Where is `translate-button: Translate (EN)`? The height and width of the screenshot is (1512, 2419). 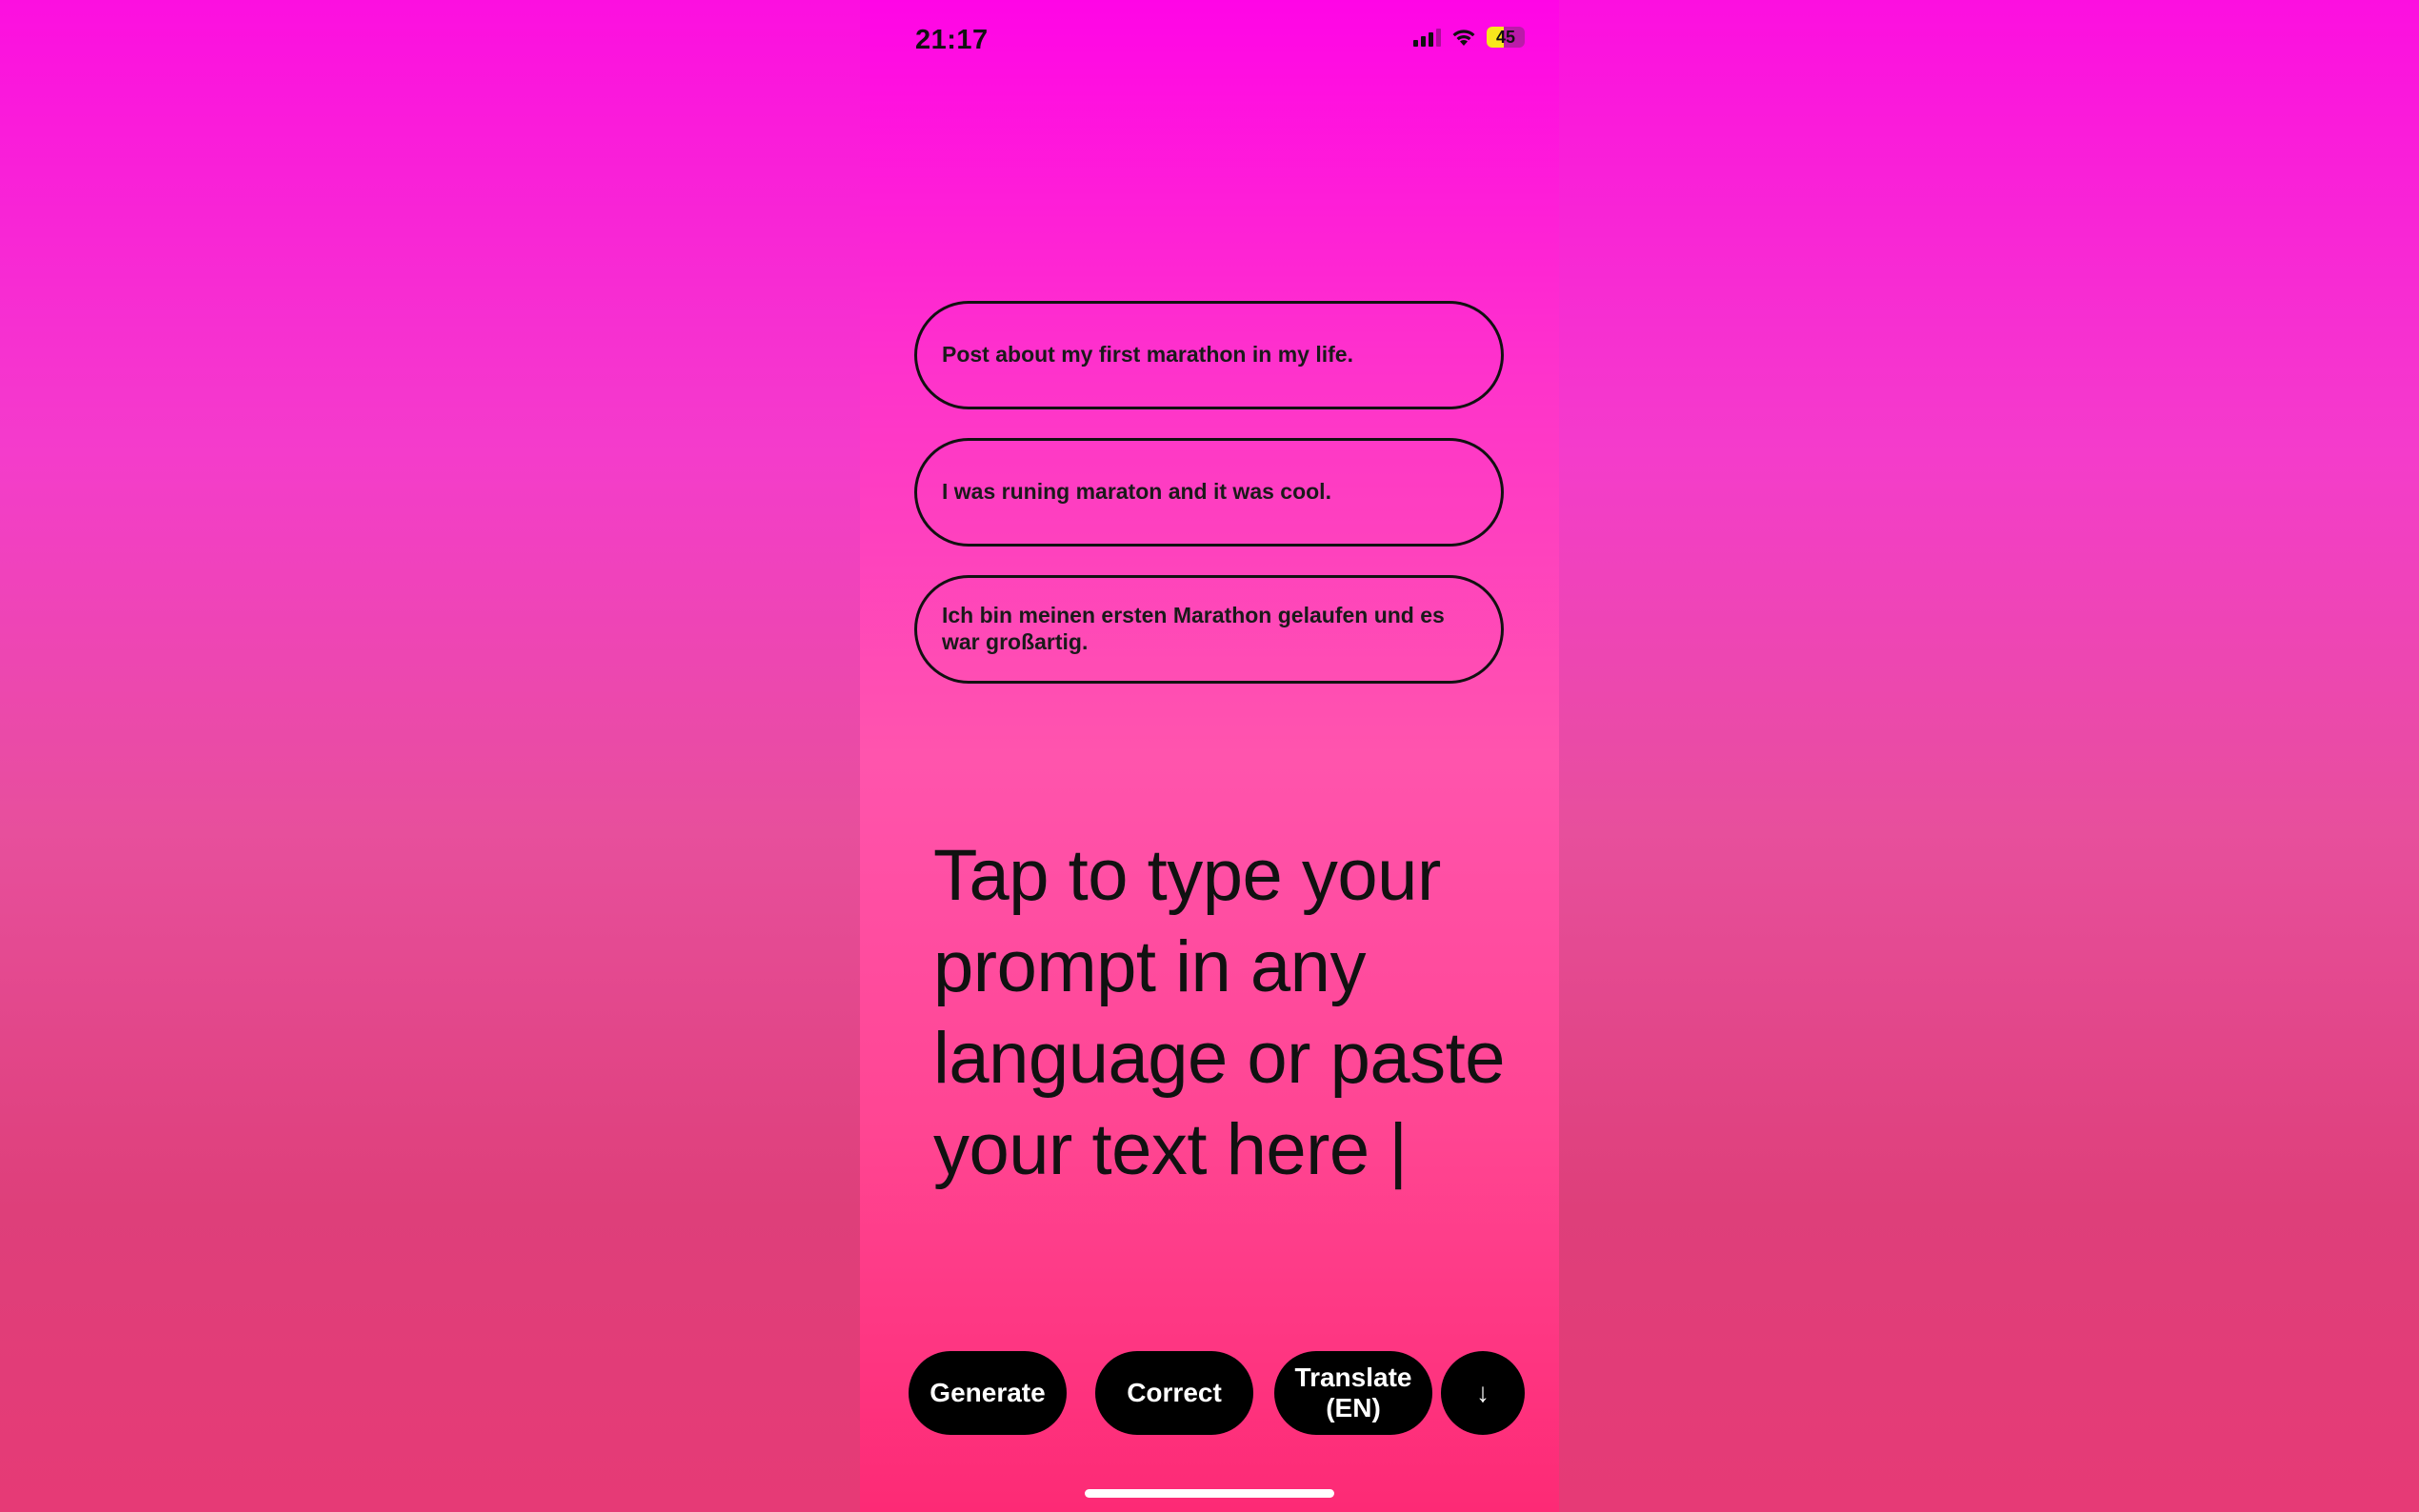
translate-button: Translate (EN) is located at coordinates (1353, 1393).